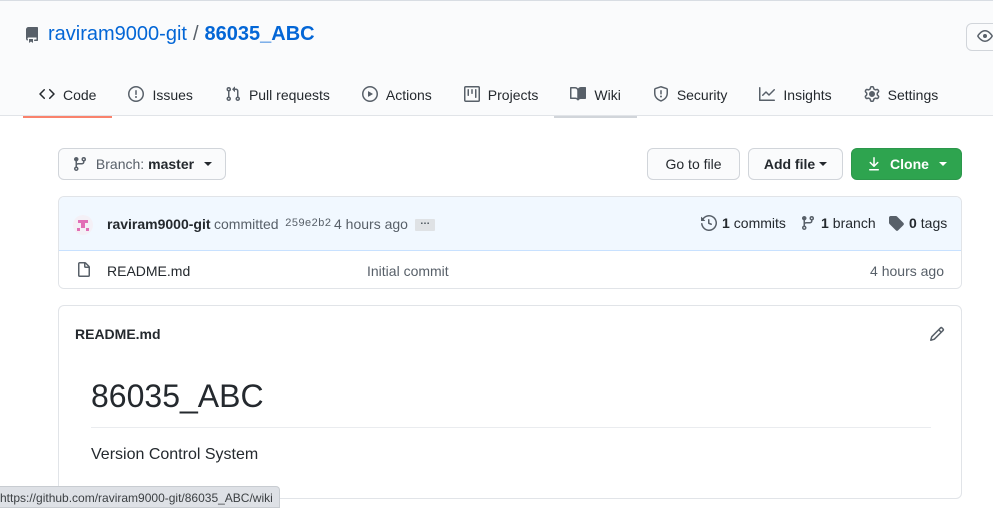 The height and width of the screenshot is (515, 993). Describe the element at coordinates (51, 95) in the screenshot. I see `code-icon` at that location.